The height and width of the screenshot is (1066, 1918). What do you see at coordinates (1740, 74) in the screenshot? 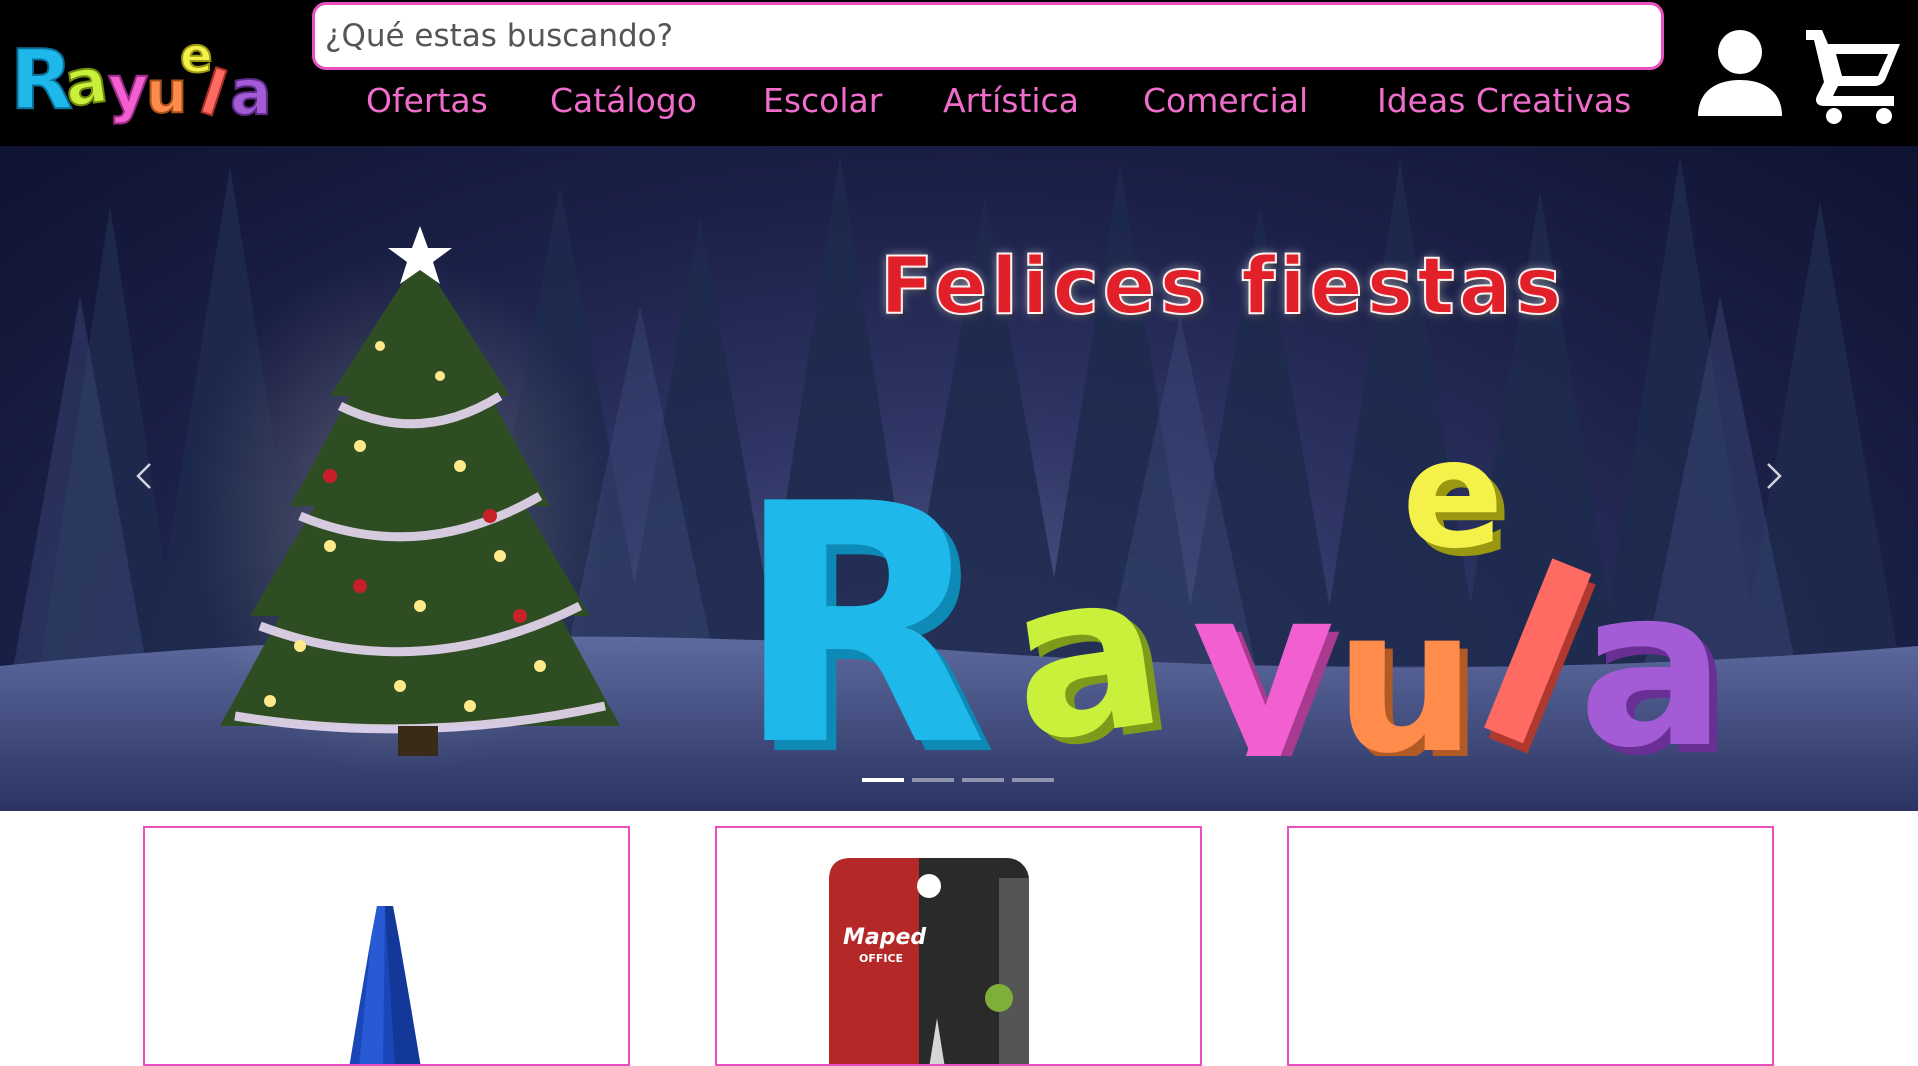
I see `user-icon` at bounding box center [1740, 74].